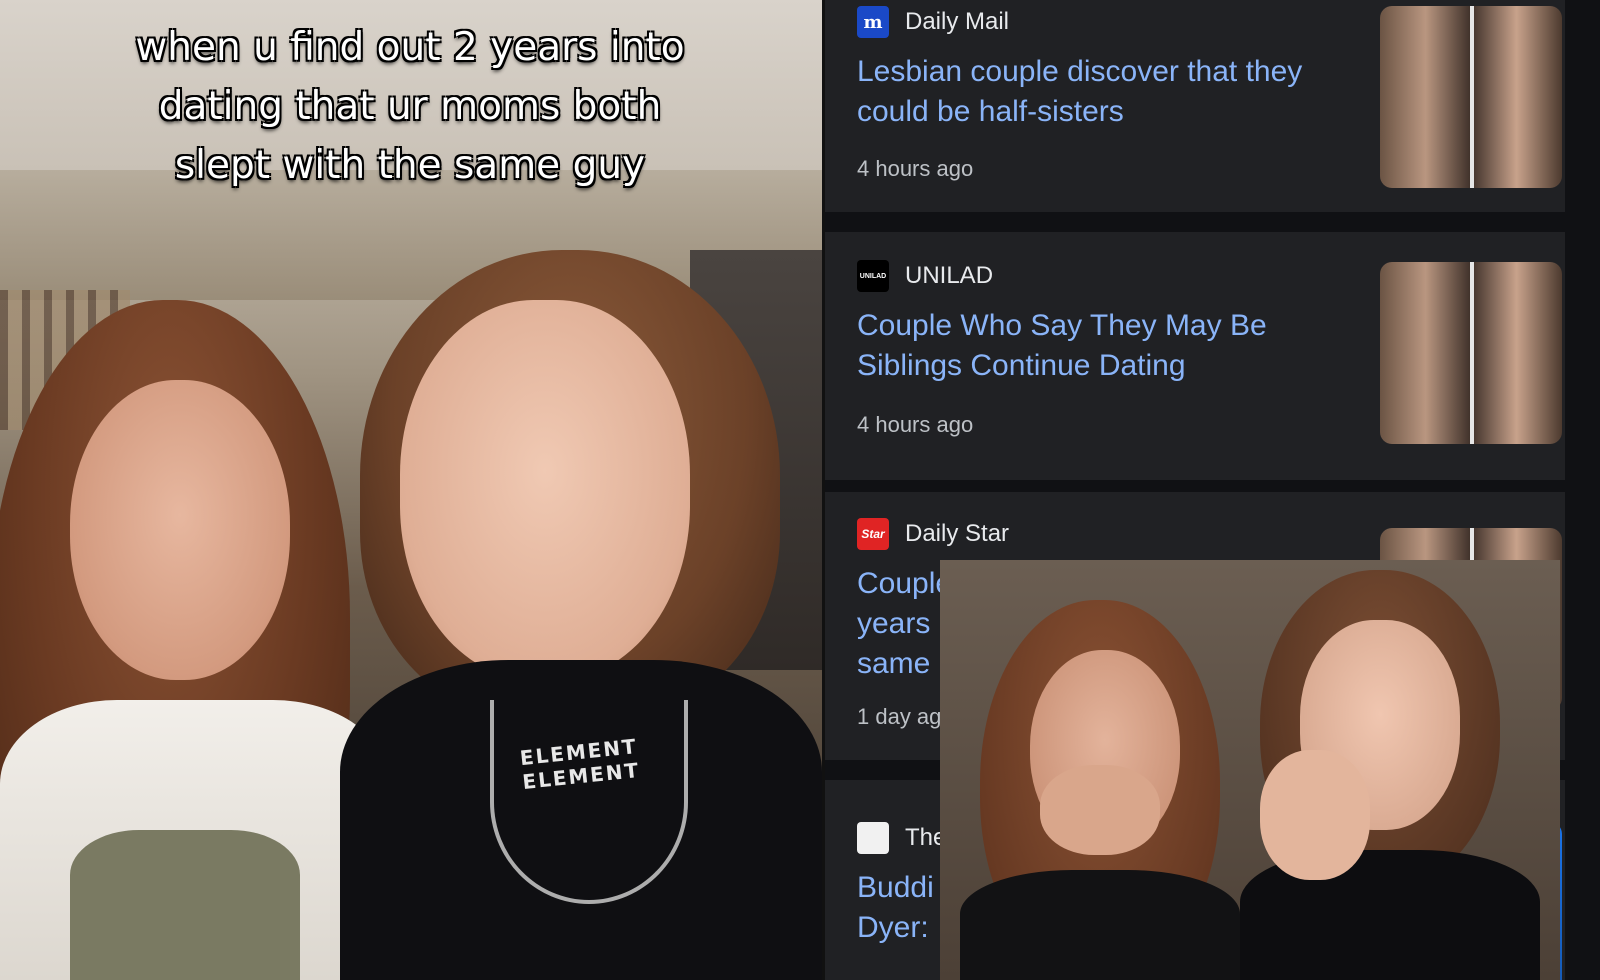 This screenshot has width=1600, height=980. Describe the element at coordinates (949, 275) in the screenshot. I see `source-name: UNILAD` at that location.